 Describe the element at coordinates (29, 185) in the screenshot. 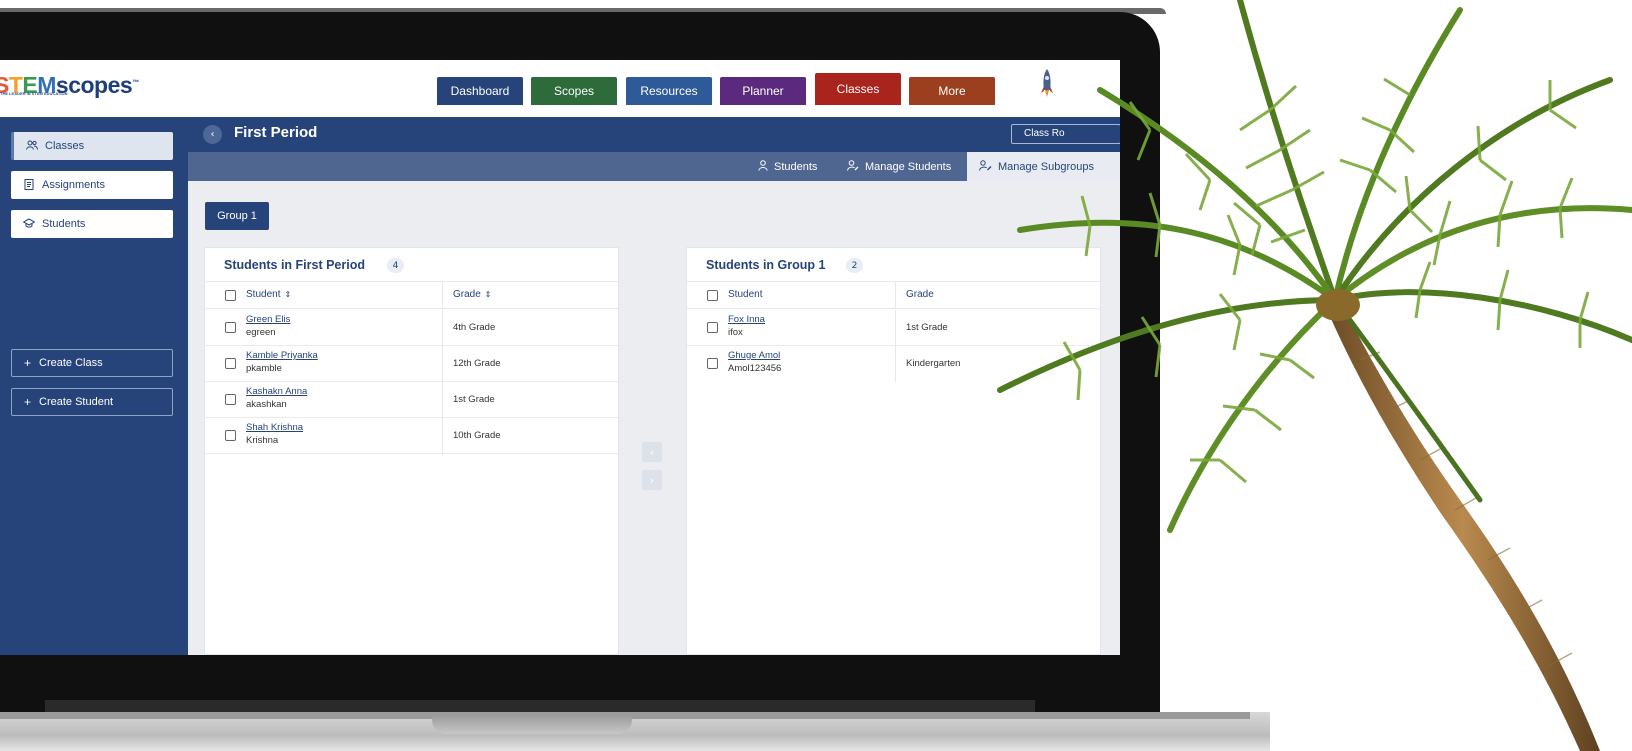

I see `document-icon` at that location.